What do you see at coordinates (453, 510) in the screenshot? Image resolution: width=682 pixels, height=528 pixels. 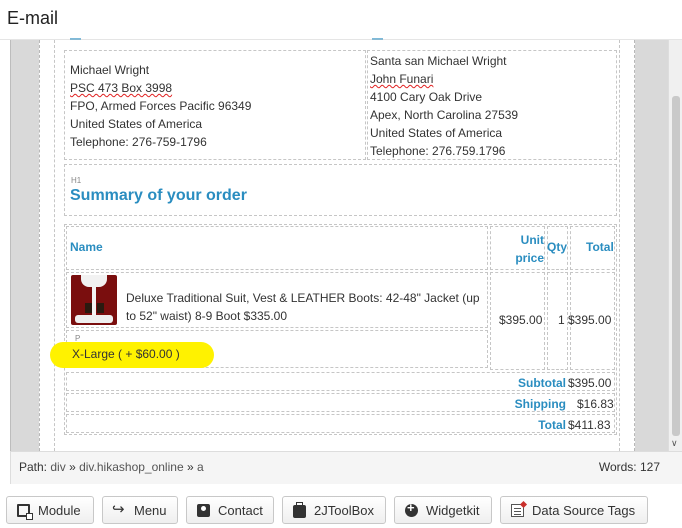 I see `widgetkit-button-label: Widgetkit` at bounding box center [453, 510].